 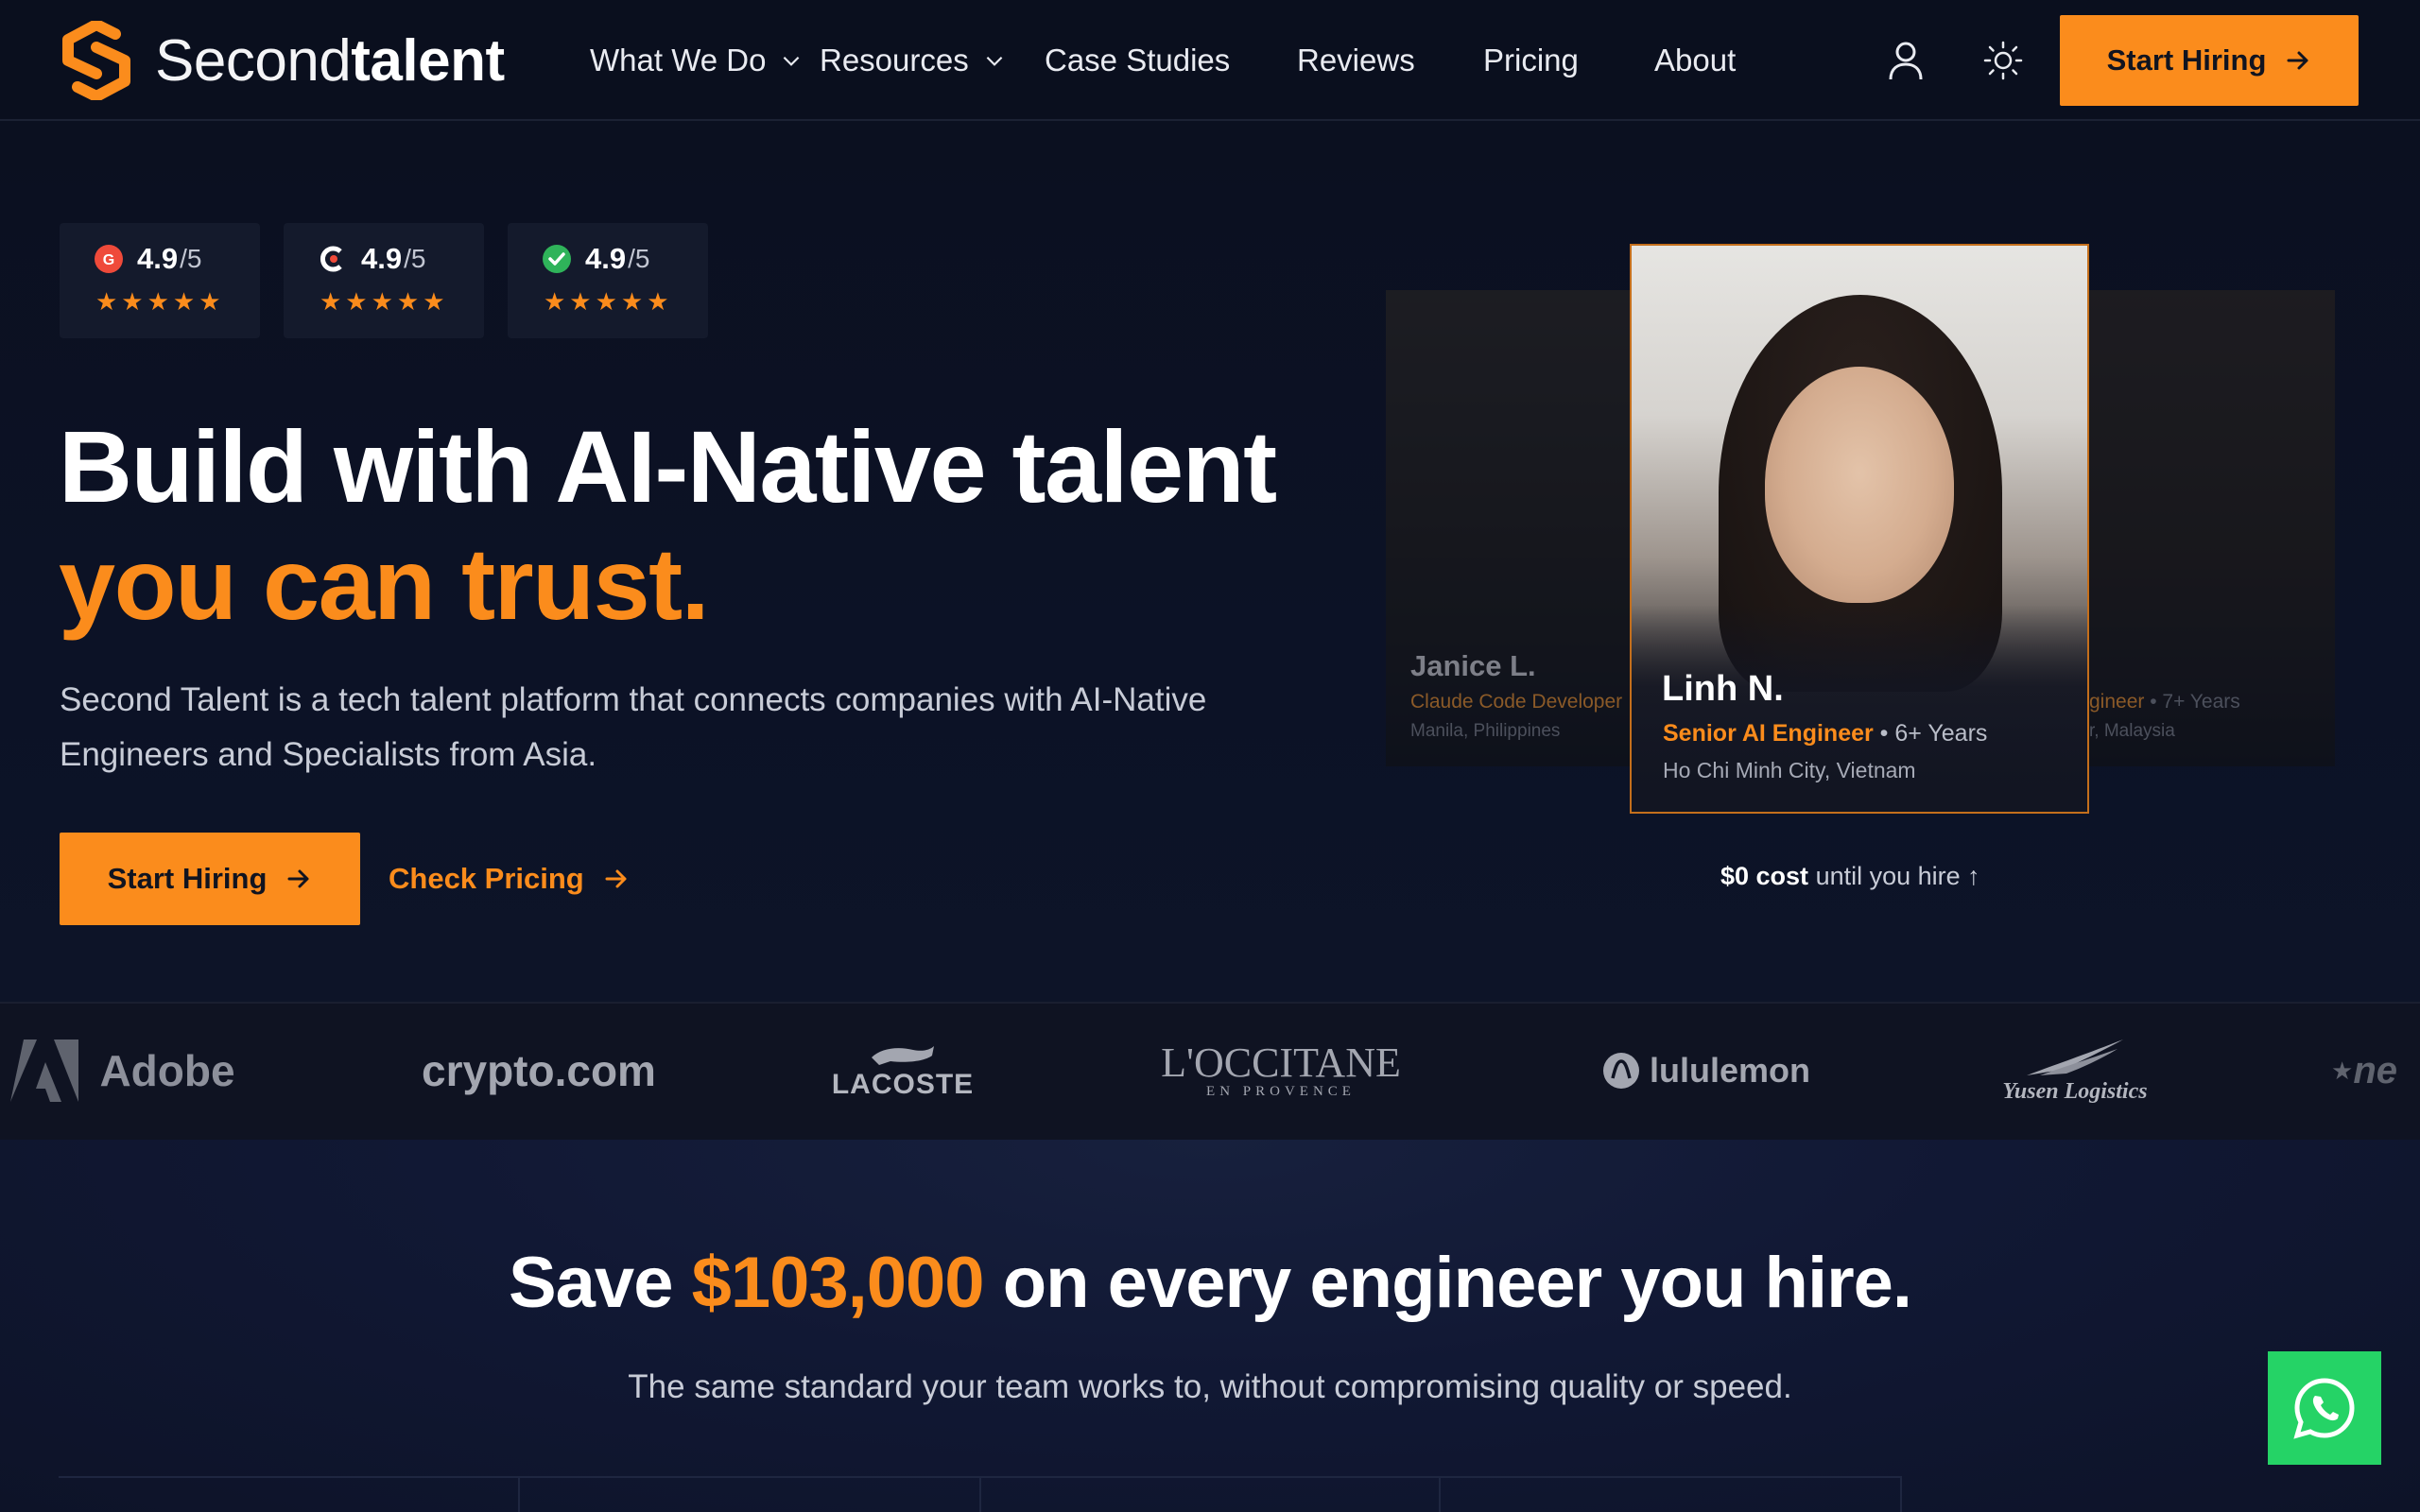 I want to click on heading-text: on every engineer you hire., so click(x=1447, y=1283).